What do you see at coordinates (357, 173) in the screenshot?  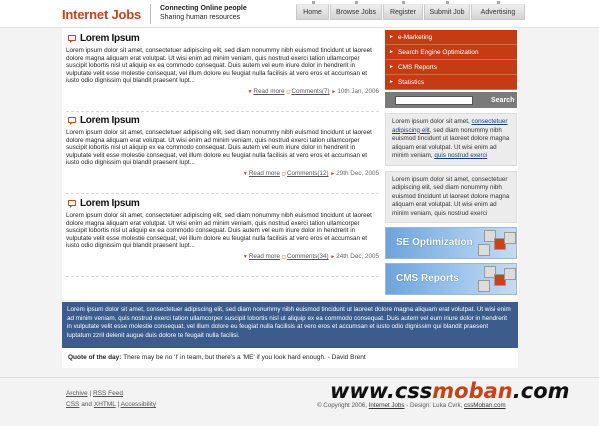 I see `article-date: 29th Dec, 2005` at bounding box center [357, 173].